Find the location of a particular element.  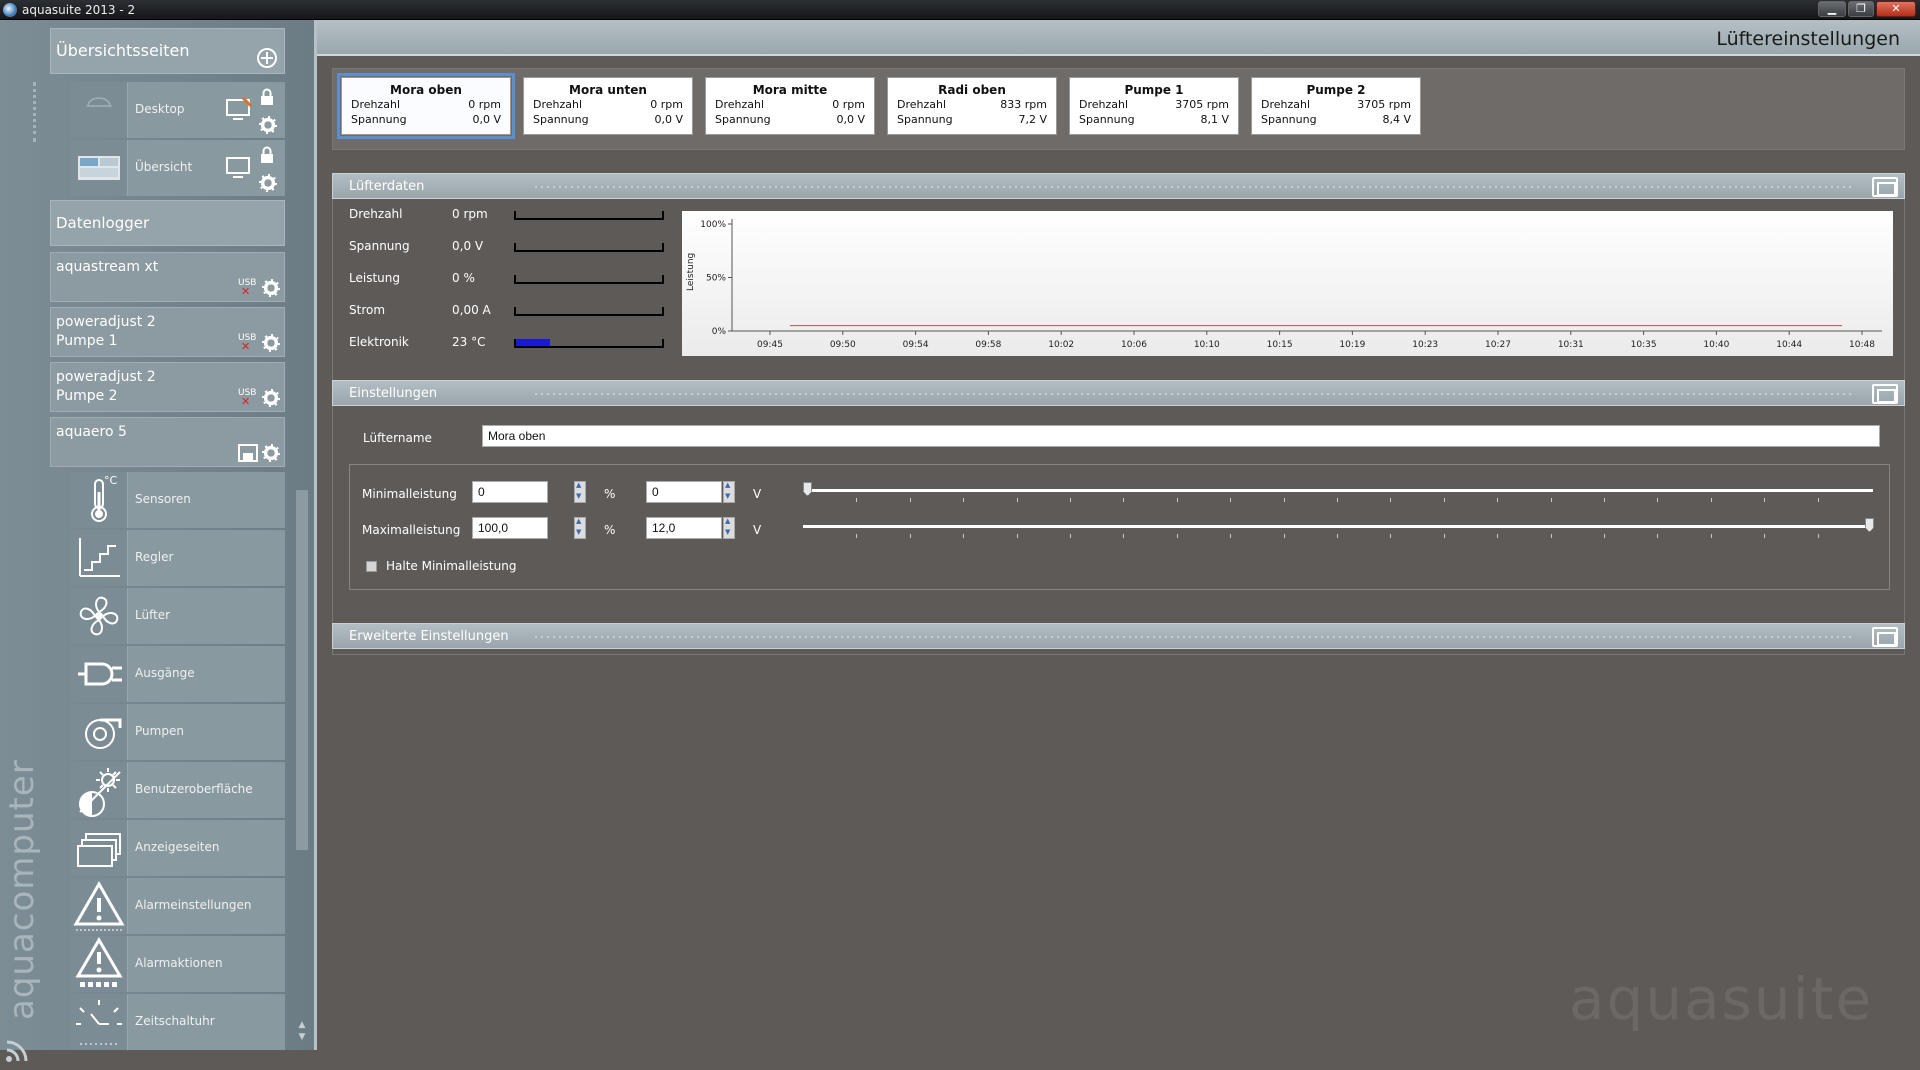

fan-card-title: Pumpe 2 is located at coordinates (1336, 90).